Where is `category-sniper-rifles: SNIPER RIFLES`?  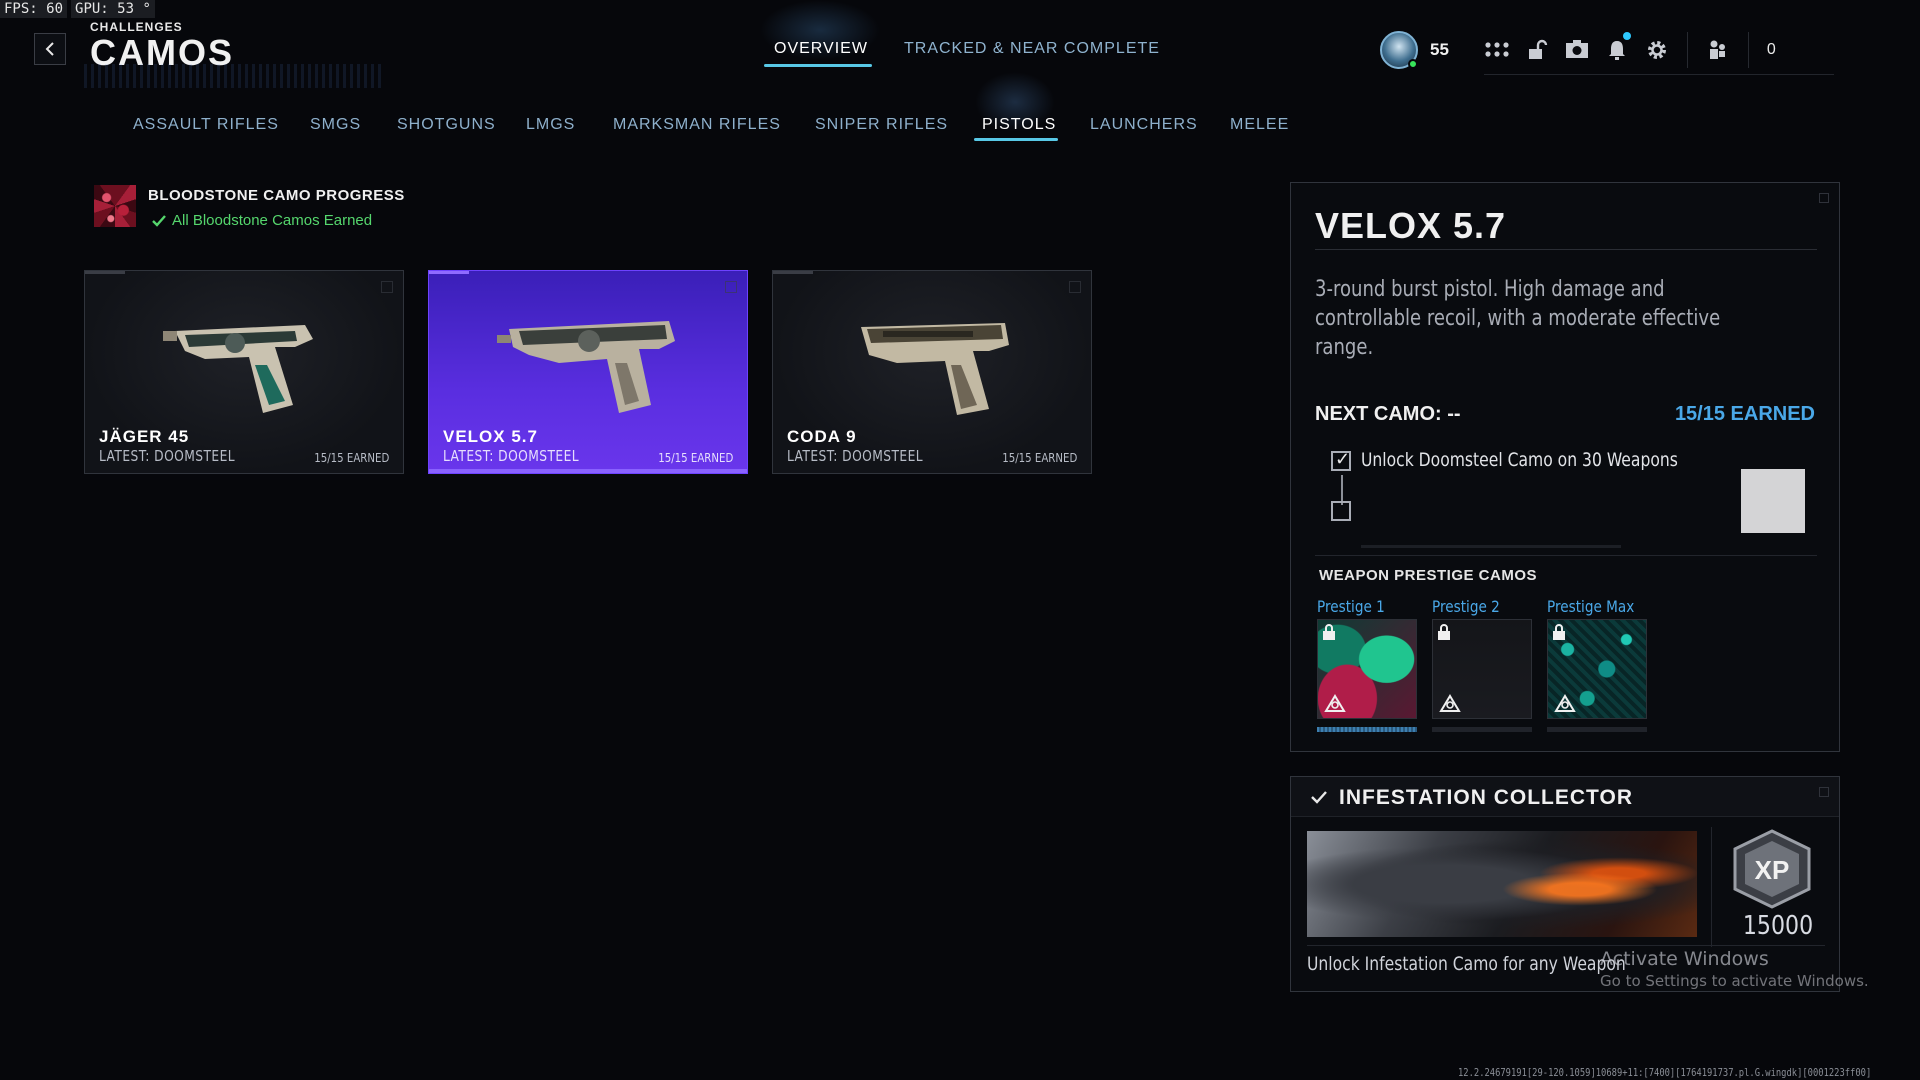
category-sniper-rifles: SNIPER RIFLES is located at coordinates (881, 125).